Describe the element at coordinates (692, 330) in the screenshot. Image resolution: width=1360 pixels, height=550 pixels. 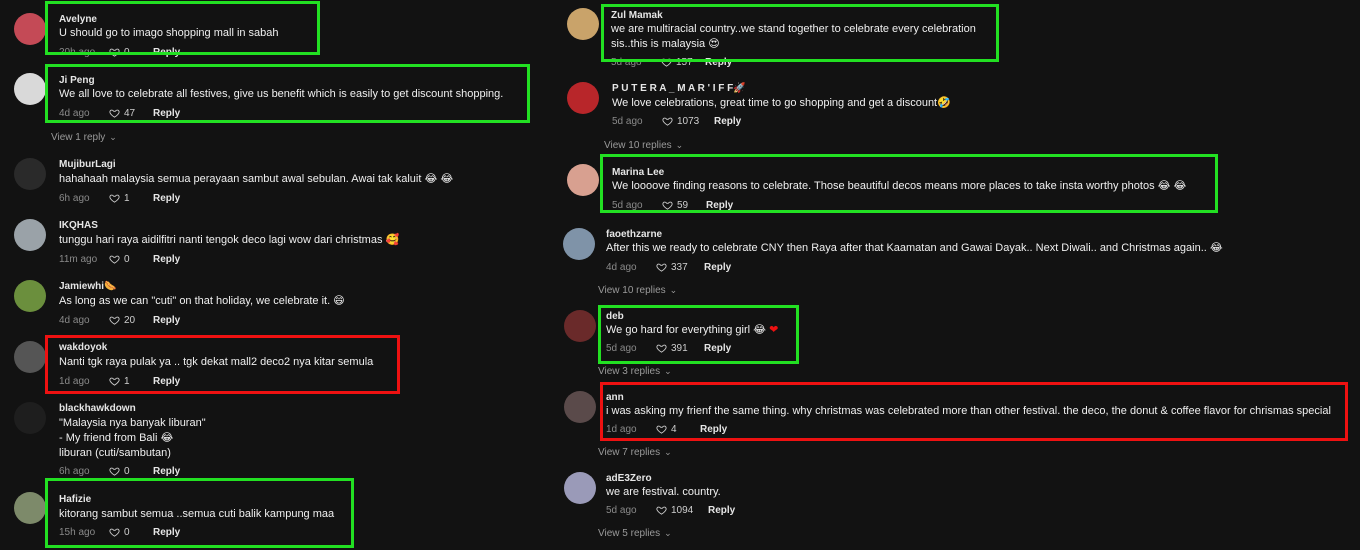
I see `comment-text: We go hard for everything girl 😂 ❤` at that location.